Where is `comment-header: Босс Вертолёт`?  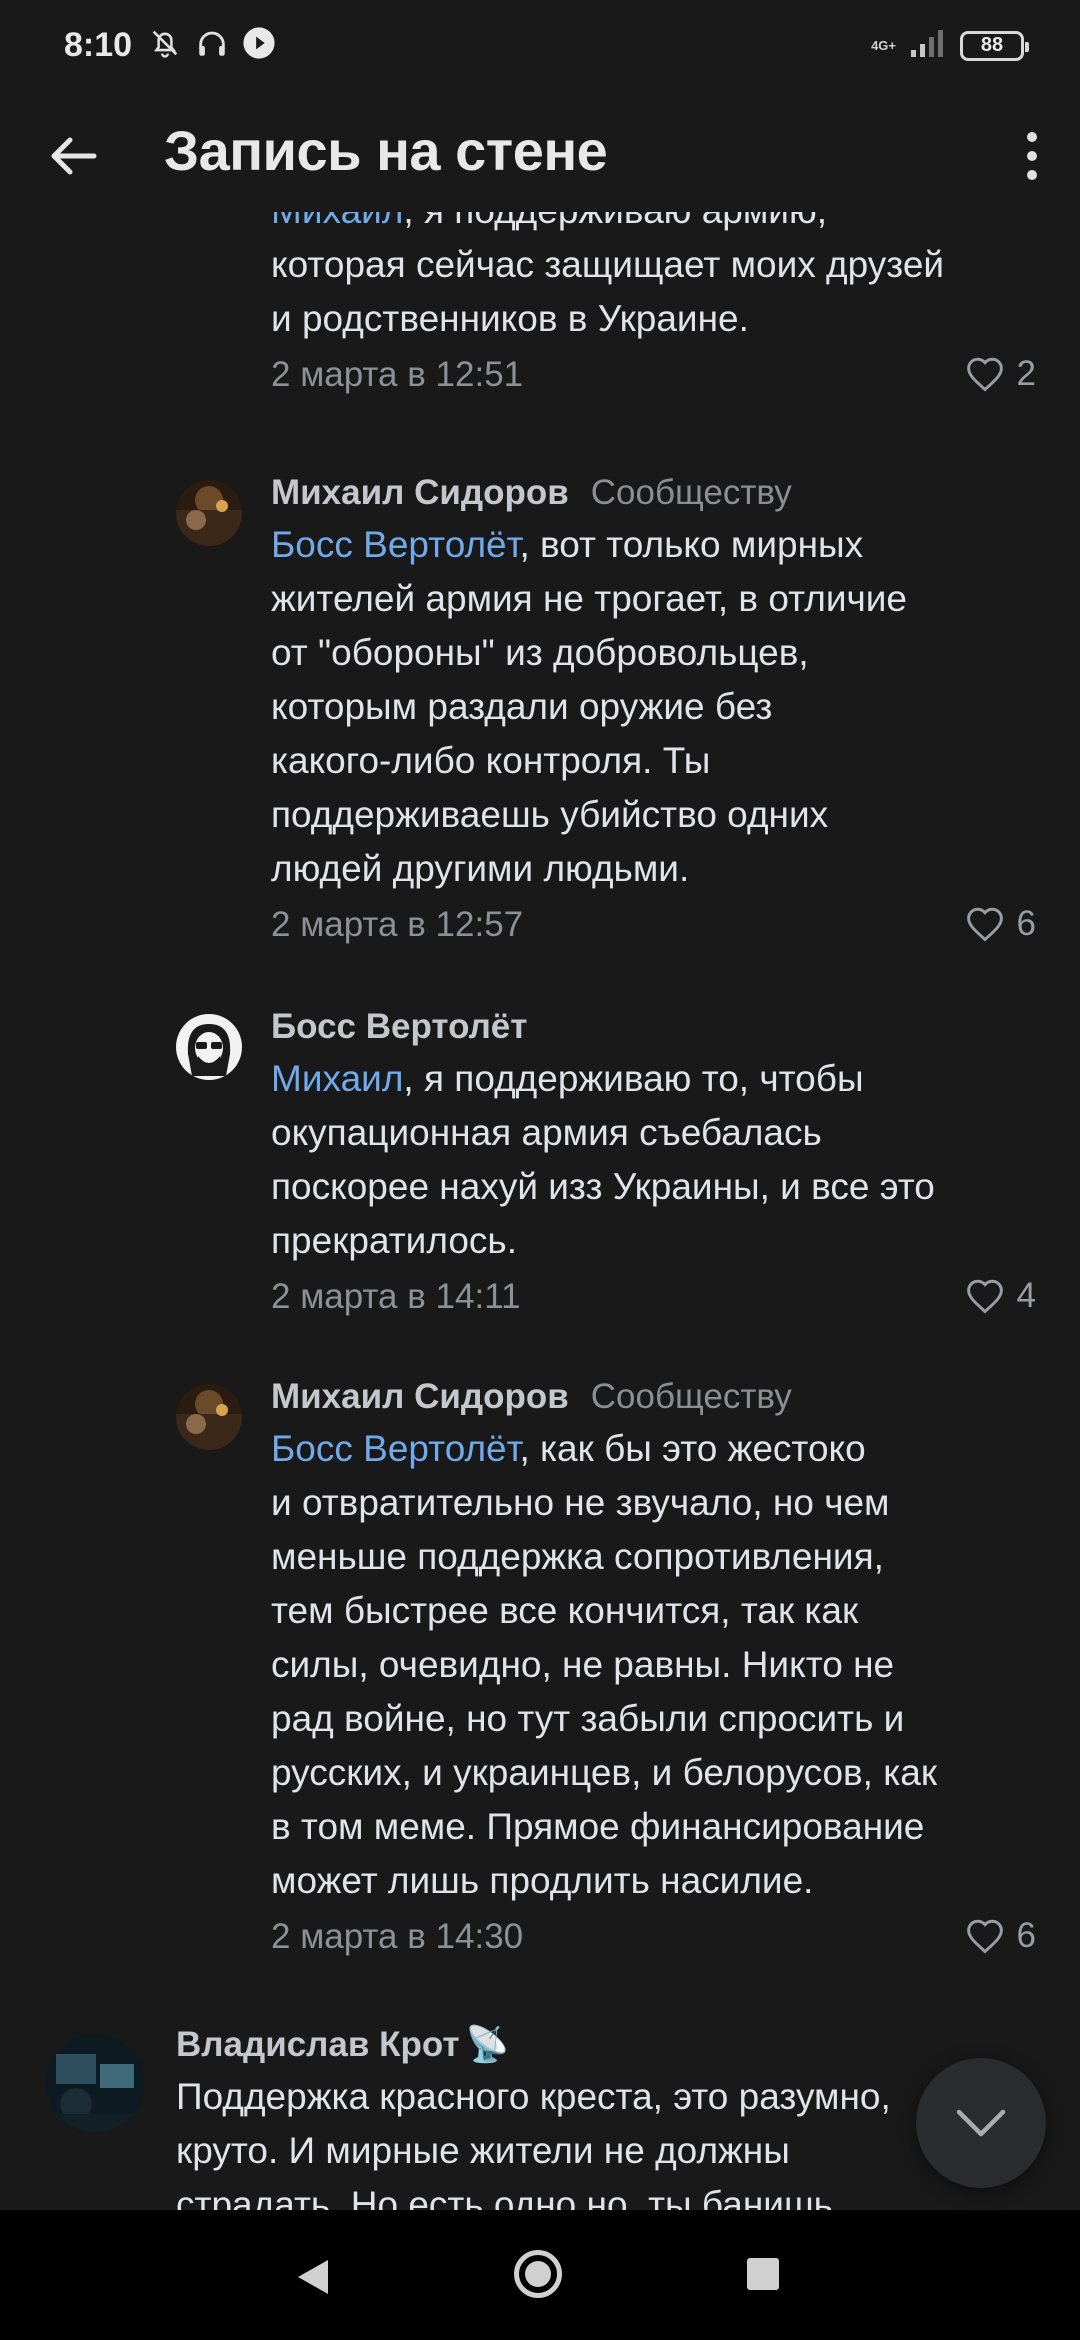
comment-header: Босс Вертолёт is located at coordinates (653, 1027).